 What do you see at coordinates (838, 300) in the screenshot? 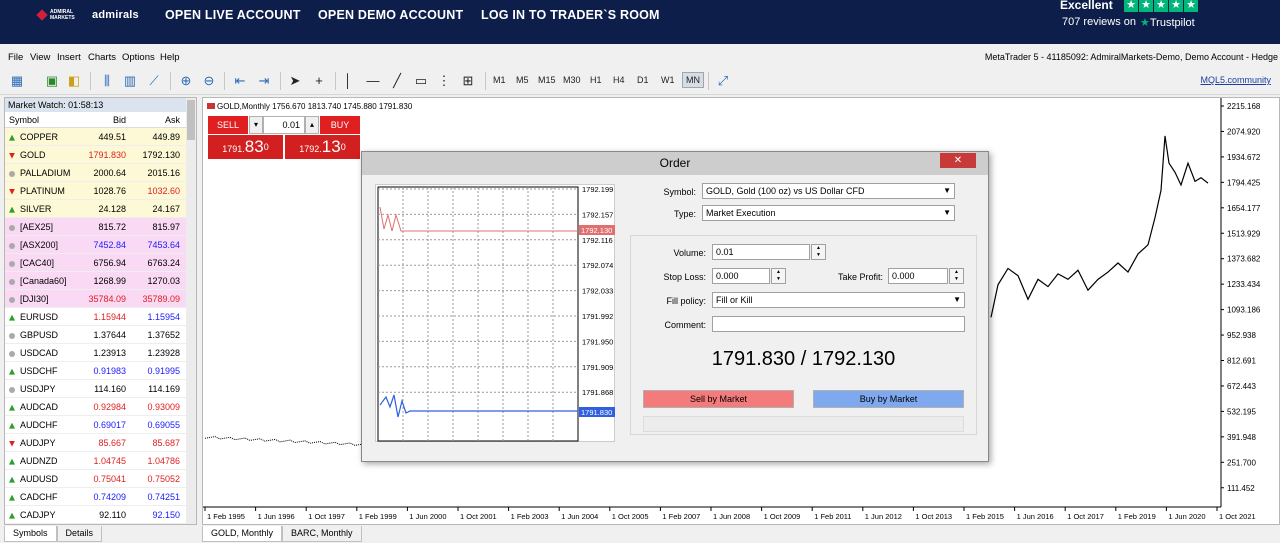
I see `fill-policy-select: Fill or Kill ▼` at bounding box center [838, 300].